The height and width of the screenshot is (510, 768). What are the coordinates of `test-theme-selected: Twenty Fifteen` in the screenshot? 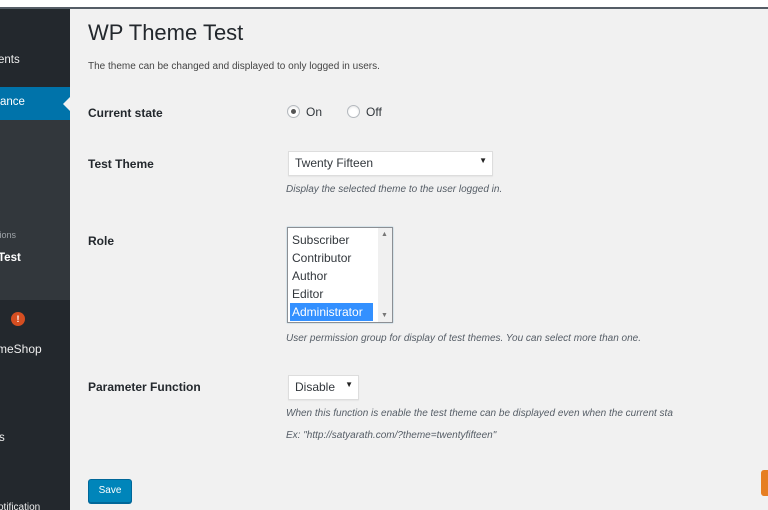 It's located at (334, 163).